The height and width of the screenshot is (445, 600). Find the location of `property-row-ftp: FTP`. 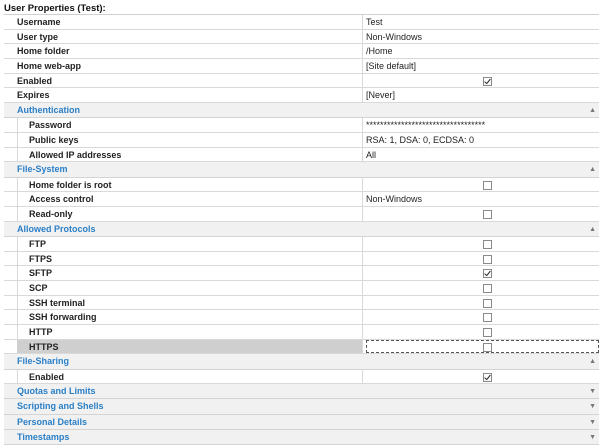

property-row-ftp: FTP is located at coordinates (301, 244).